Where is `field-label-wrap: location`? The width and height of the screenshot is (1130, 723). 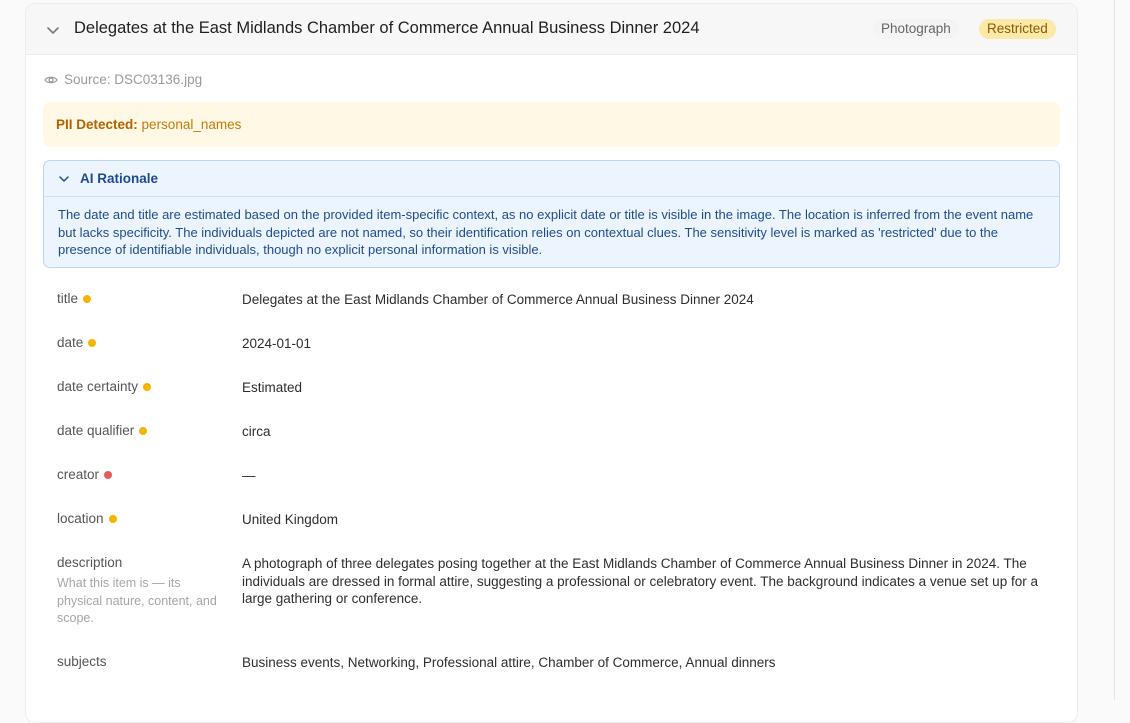
field-label-wrap: location is located at coordinates (87, 518).